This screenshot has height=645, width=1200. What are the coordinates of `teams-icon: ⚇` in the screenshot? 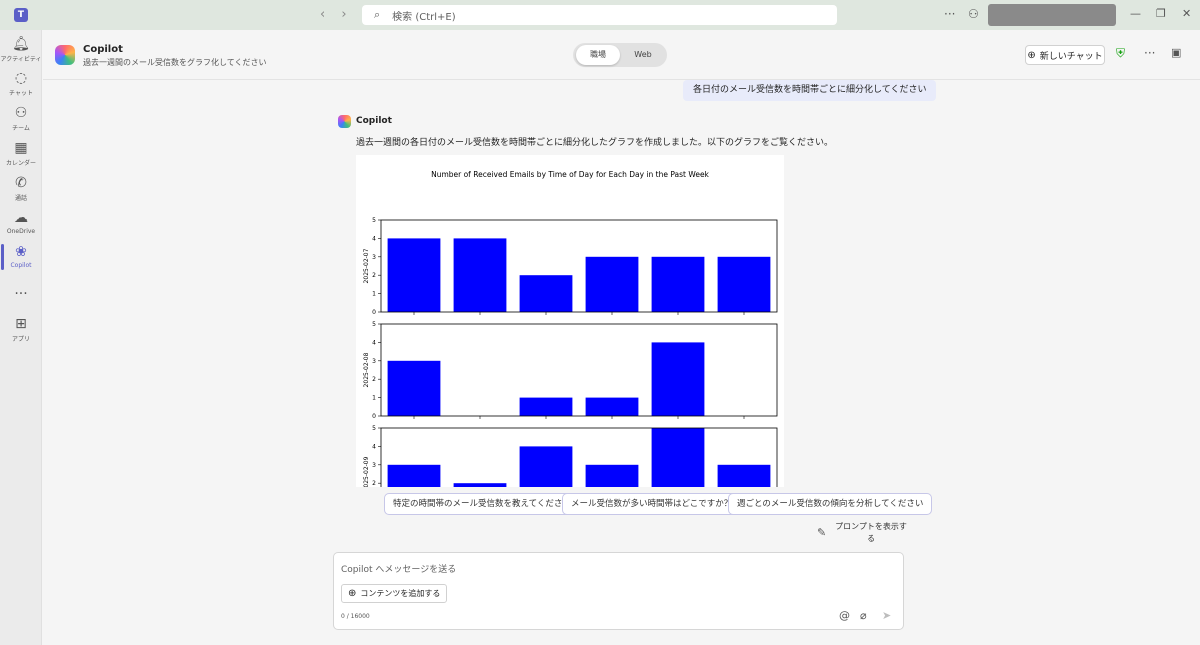 It's located at (21, 113).